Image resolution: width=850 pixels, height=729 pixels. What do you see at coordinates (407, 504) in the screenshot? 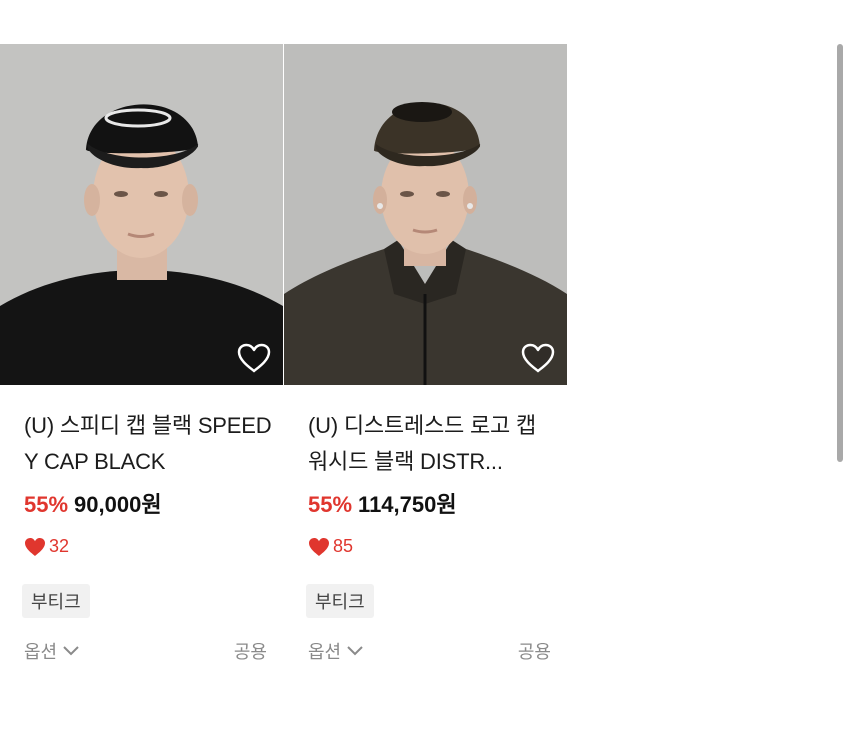
I see `sale-price: 114,750원` at bounding box center [407, 504].